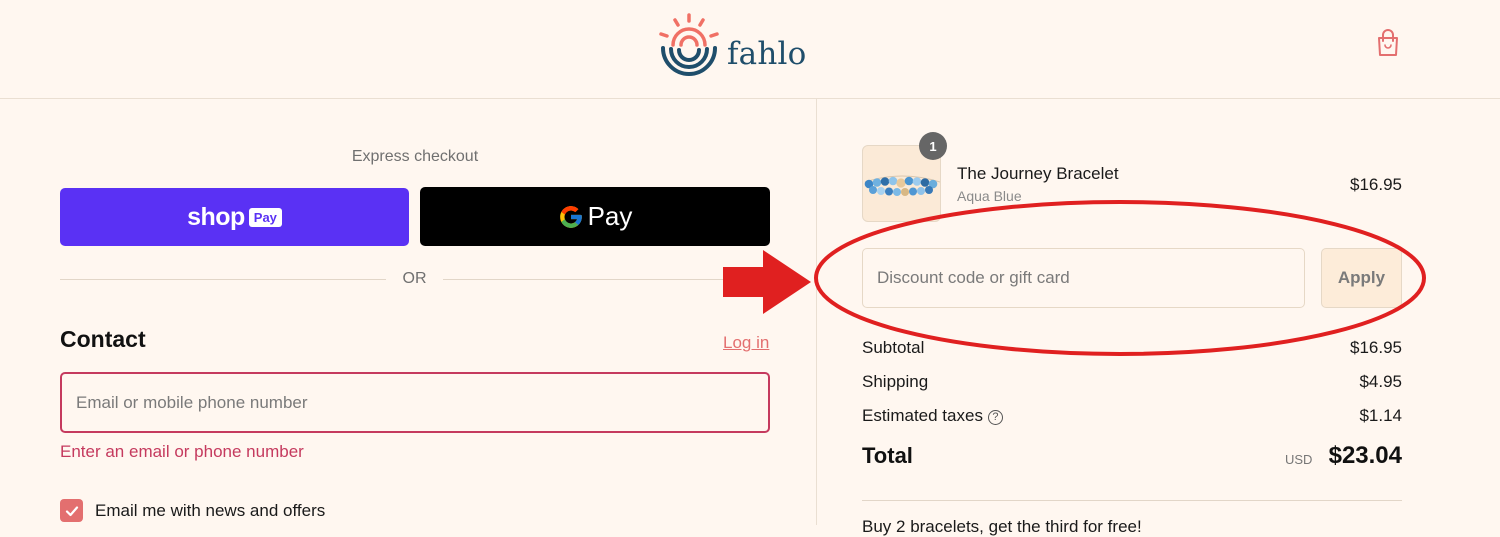 This screenshot has height=537, width=1500. Describe the element at coordinates (1388, 43) in the screenshot. I see `shopping-bag-icon` at that location.